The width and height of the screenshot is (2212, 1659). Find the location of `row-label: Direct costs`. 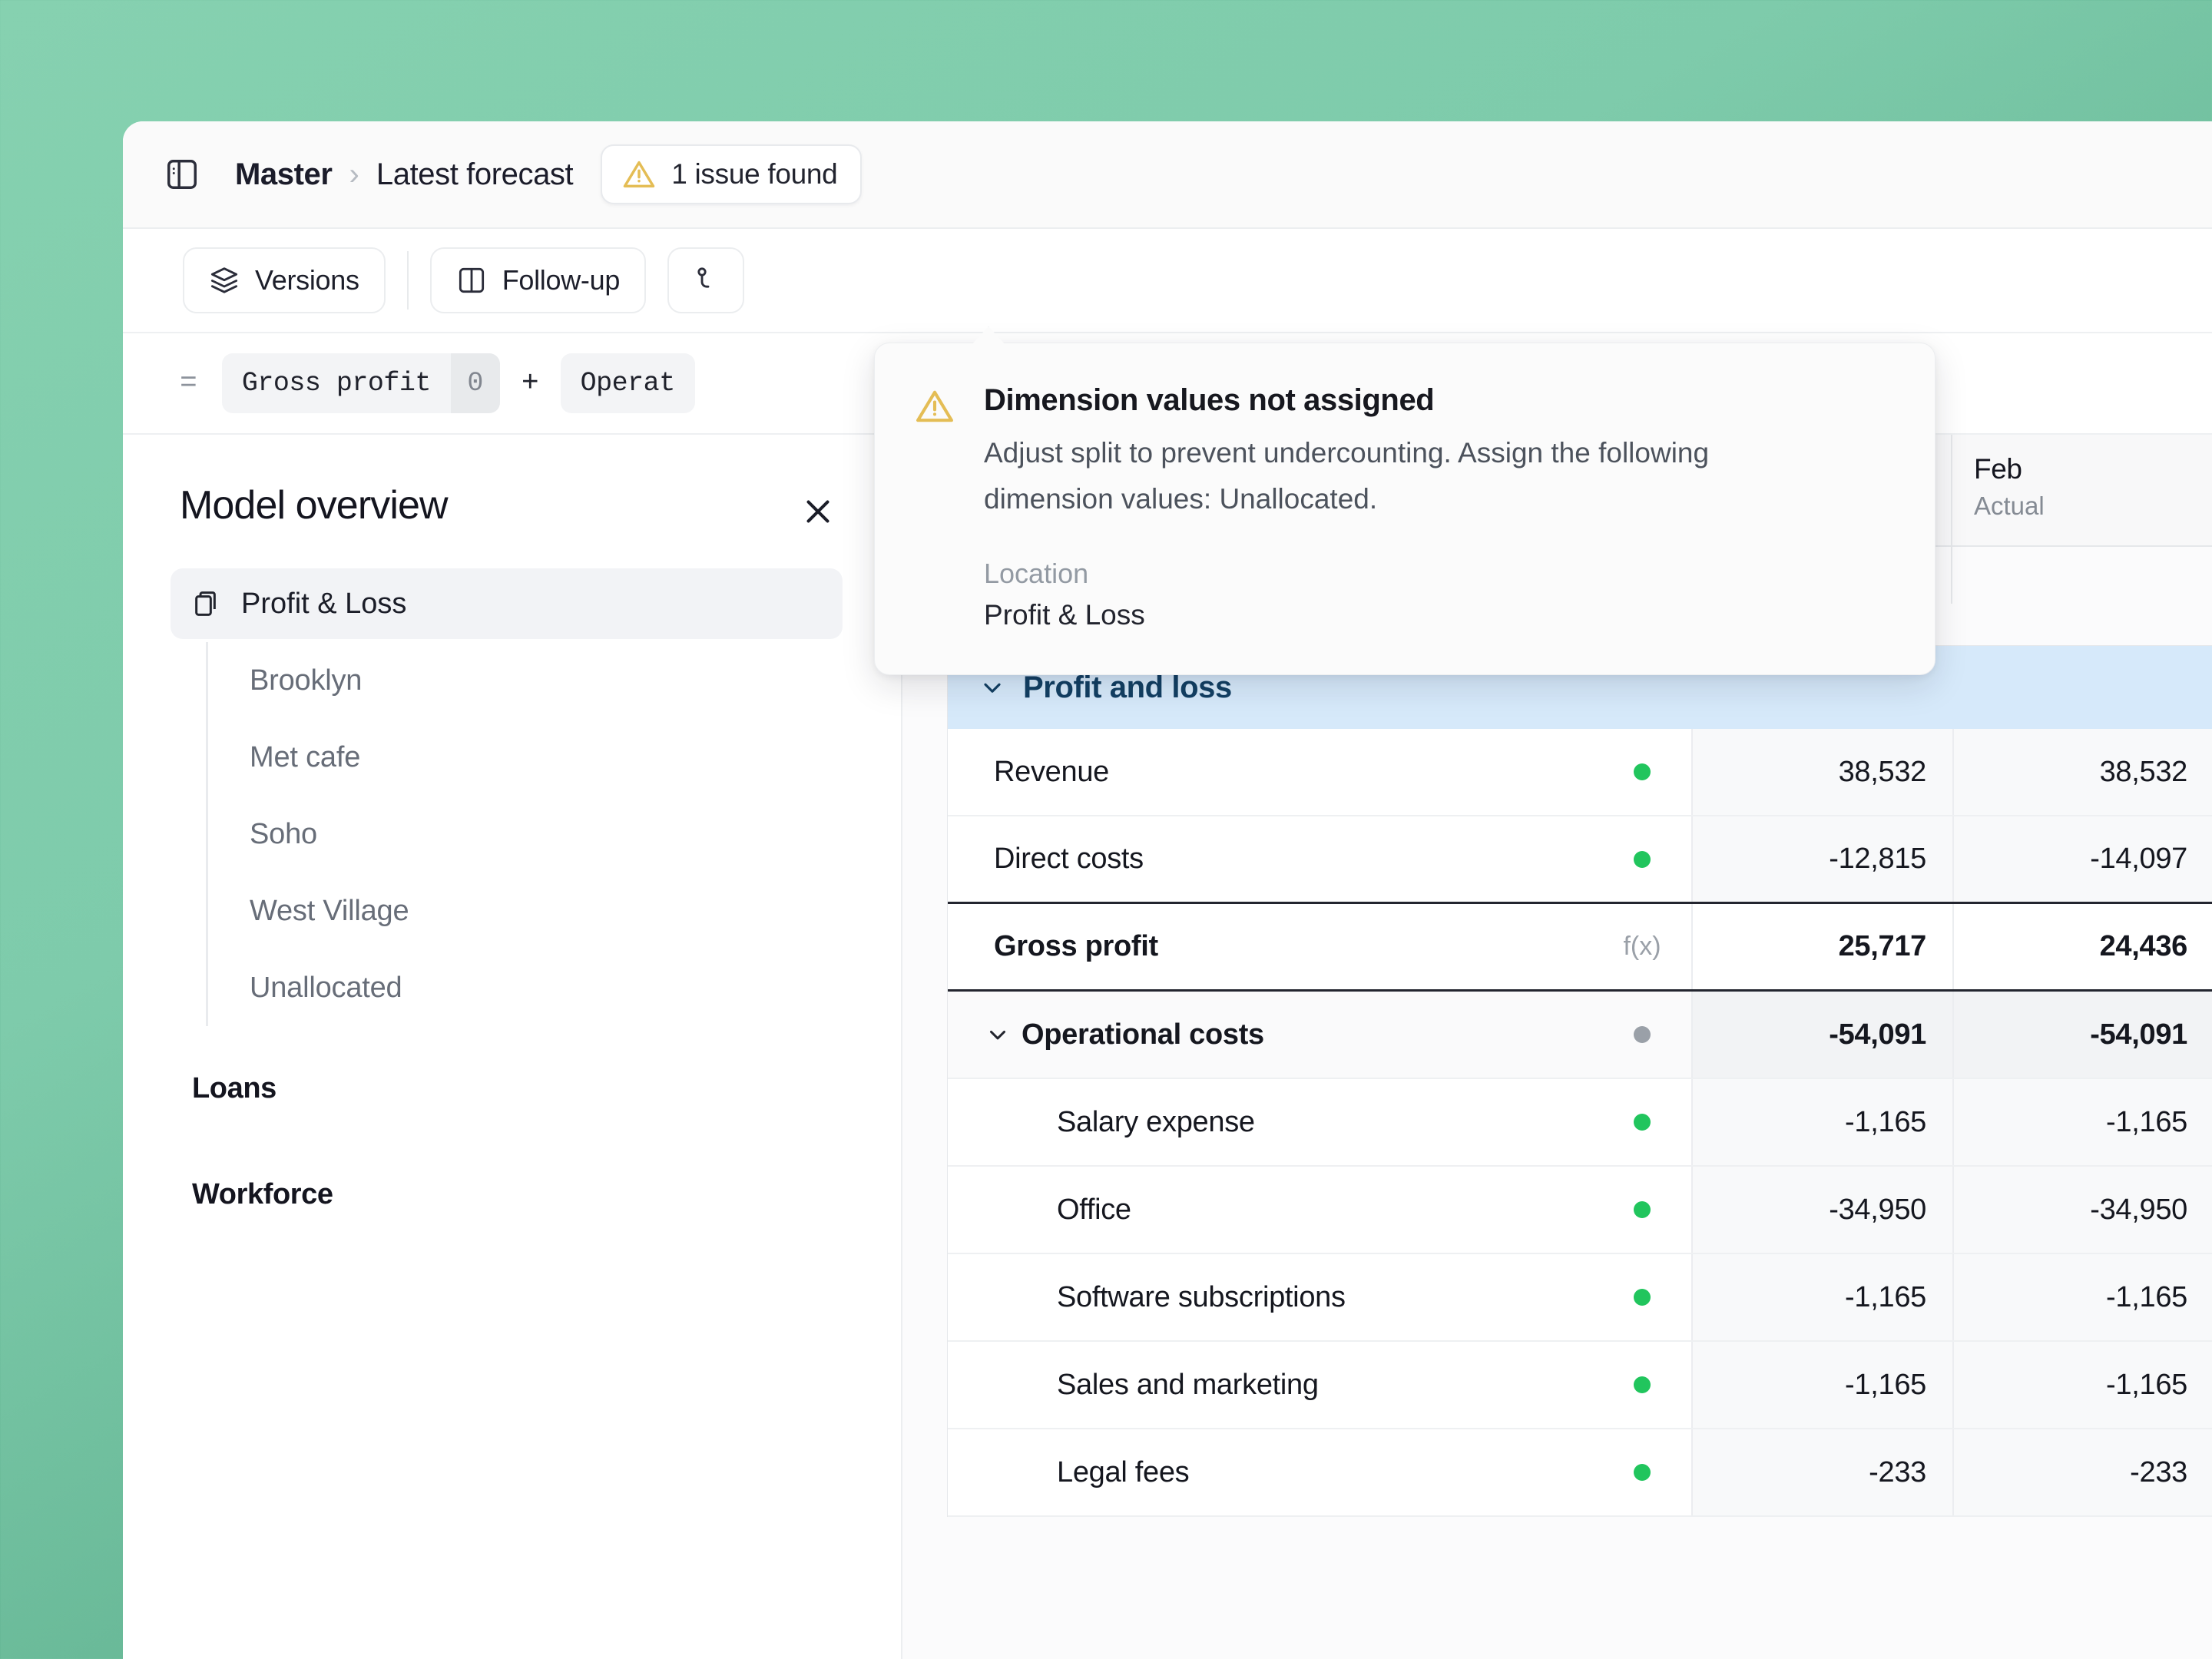

row-label: Direct costs is located at coordinates (1069, 859).